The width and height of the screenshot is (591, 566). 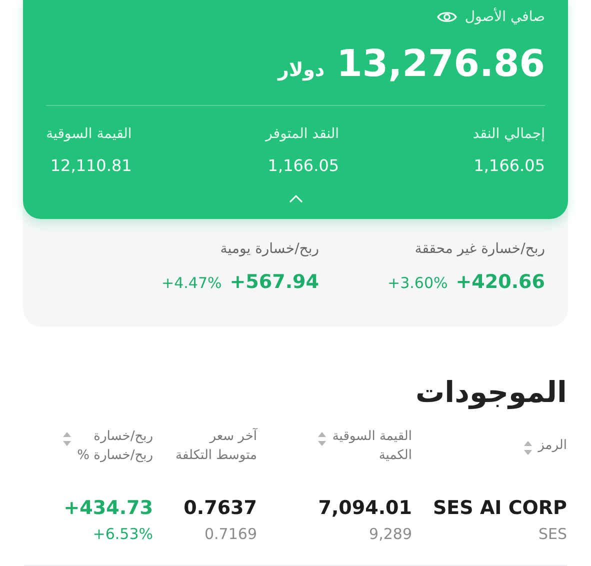 I want to click on pnl-value: +567.94, so click(x=274, y=282).